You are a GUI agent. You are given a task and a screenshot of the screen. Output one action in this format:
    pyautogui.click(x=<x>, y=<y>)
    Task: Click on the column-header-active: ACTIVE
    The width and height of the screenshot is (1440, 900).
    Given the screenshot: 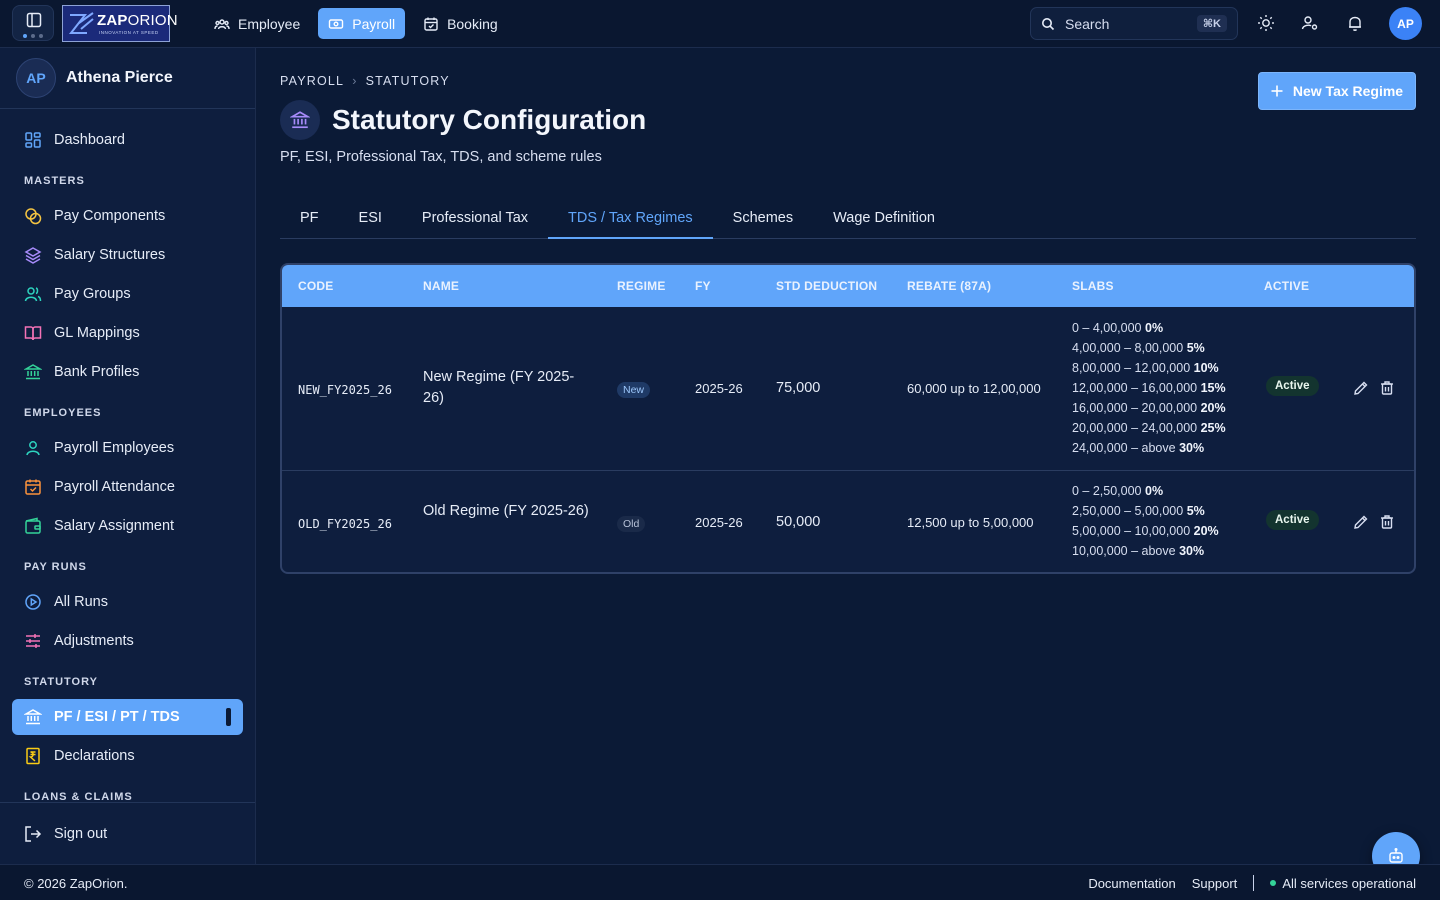 What is the action you would take?
    pyautogui.click(x=1286, y=286)
    